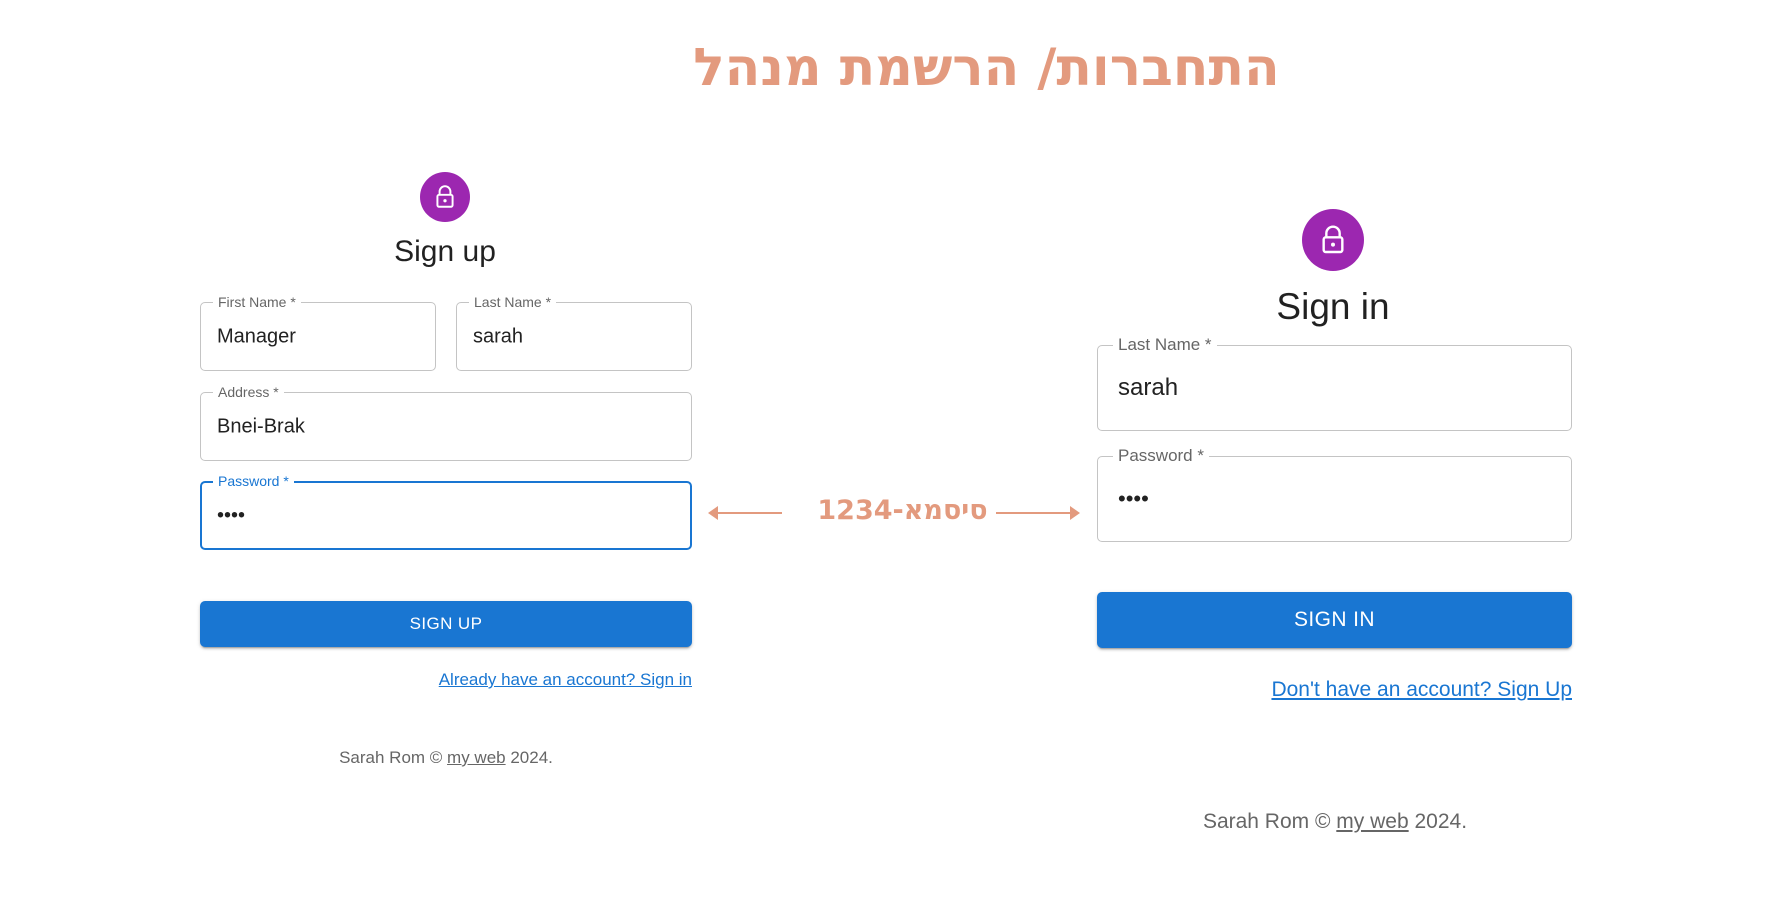  I want to click on signup-password-label: Password *, so click(253, 481).